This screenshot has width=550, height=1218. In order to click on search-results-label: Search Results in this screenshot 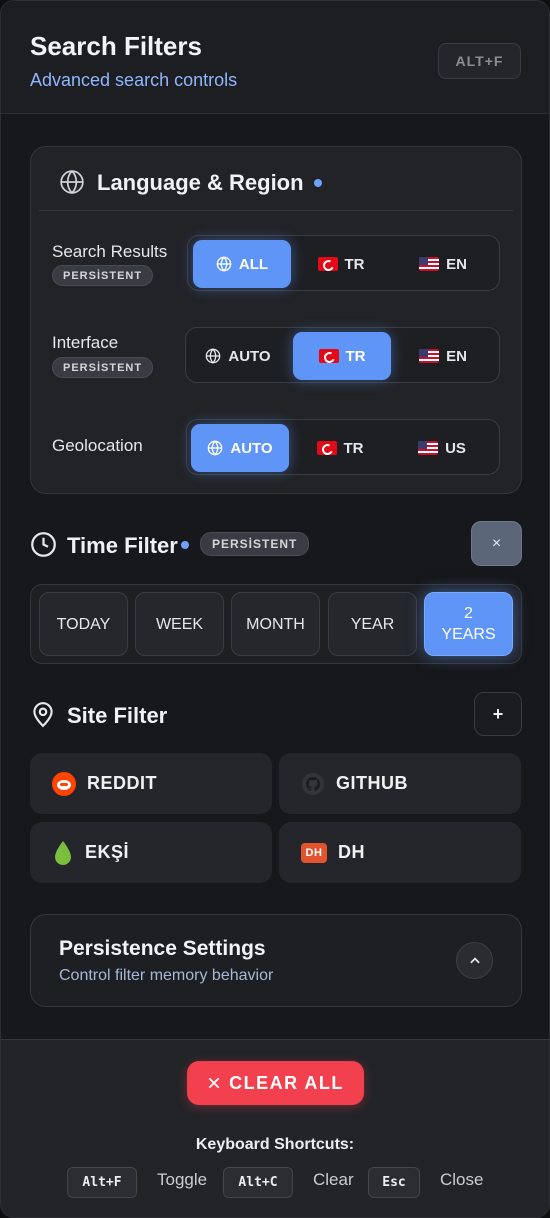, I will do `click(110, 251)`.